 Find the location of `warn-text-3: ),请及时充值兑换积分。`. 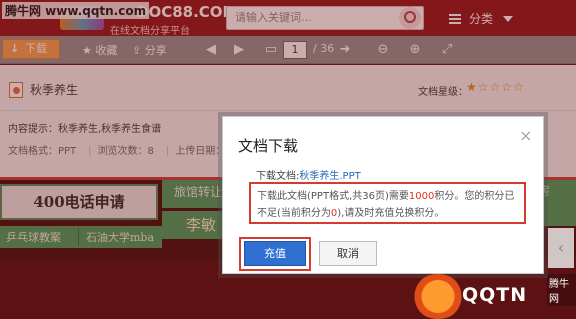

warn-text-3: ),请及时充值兑换积分。 is located at coordinates (391, 213).